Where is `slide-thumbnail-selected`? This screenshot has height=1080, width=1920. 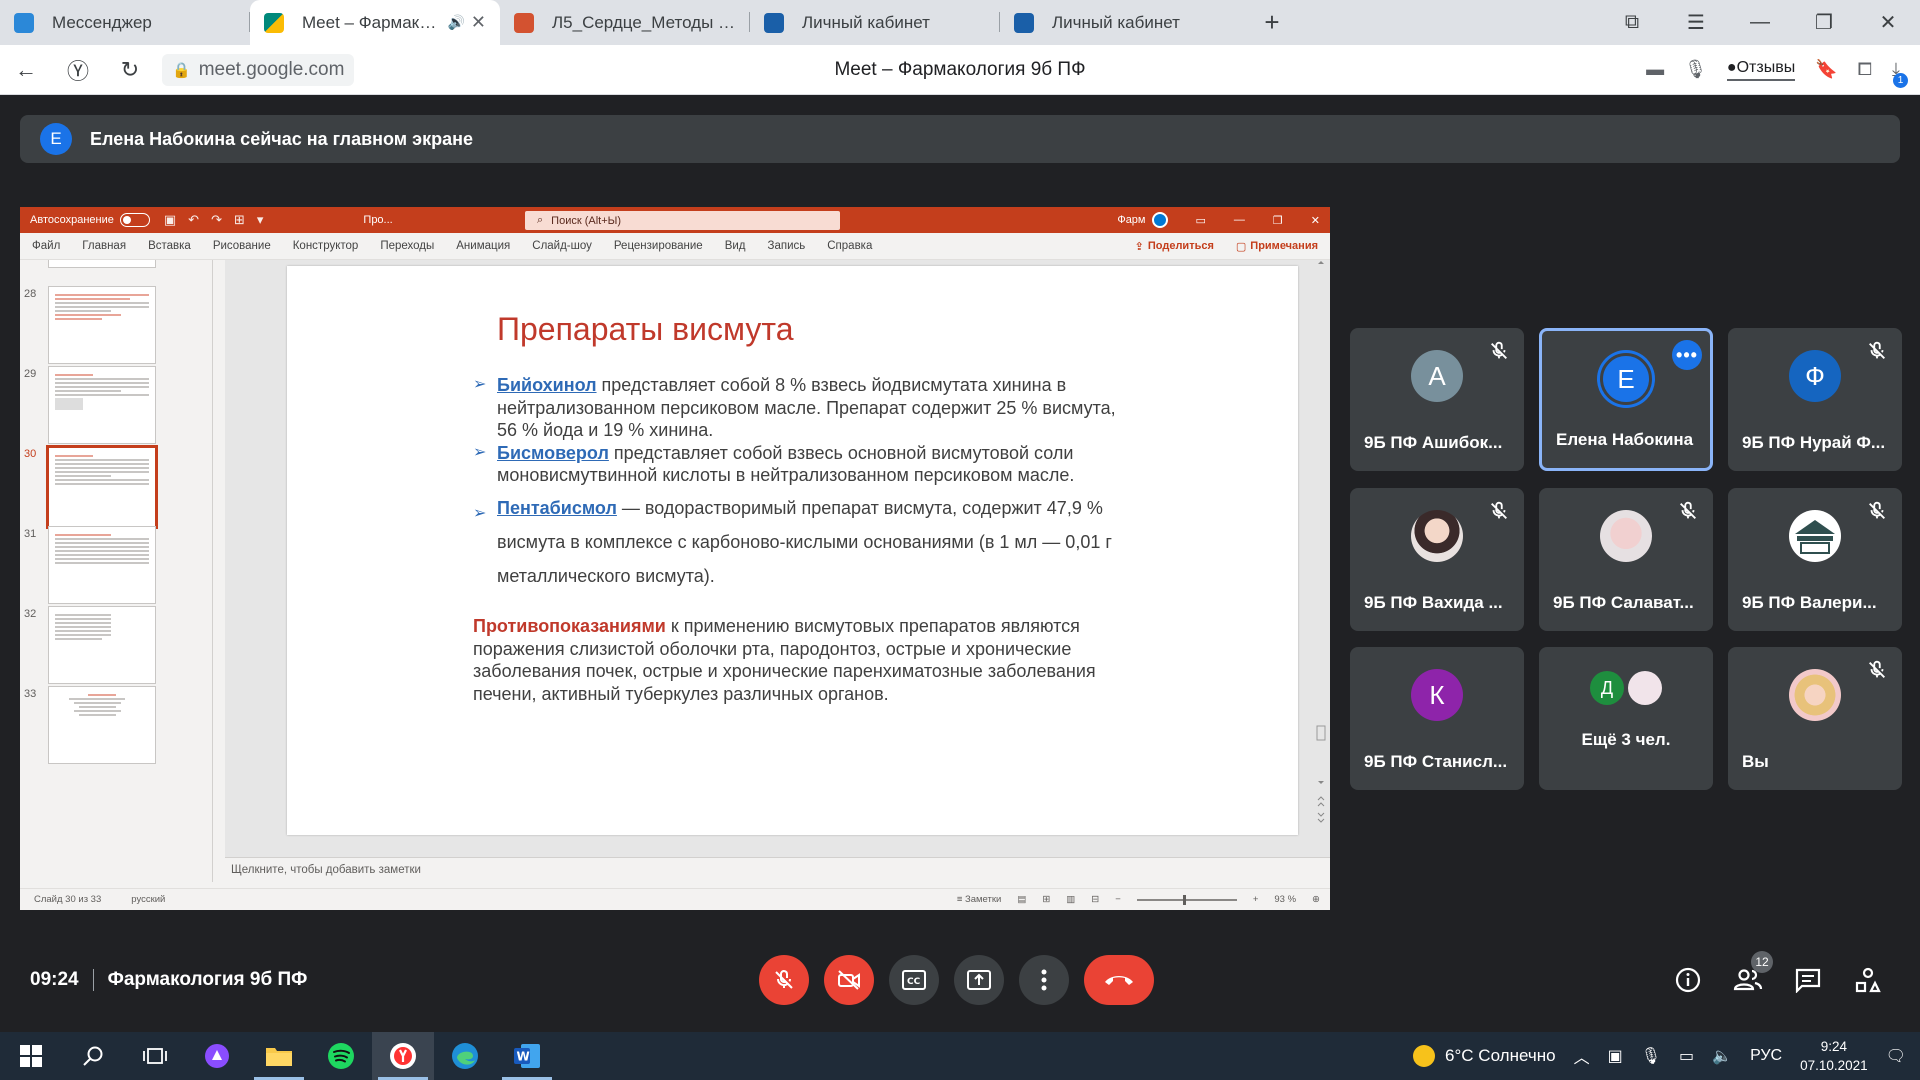
slide-thumbnail-selected is located at coordinates (102, 487).